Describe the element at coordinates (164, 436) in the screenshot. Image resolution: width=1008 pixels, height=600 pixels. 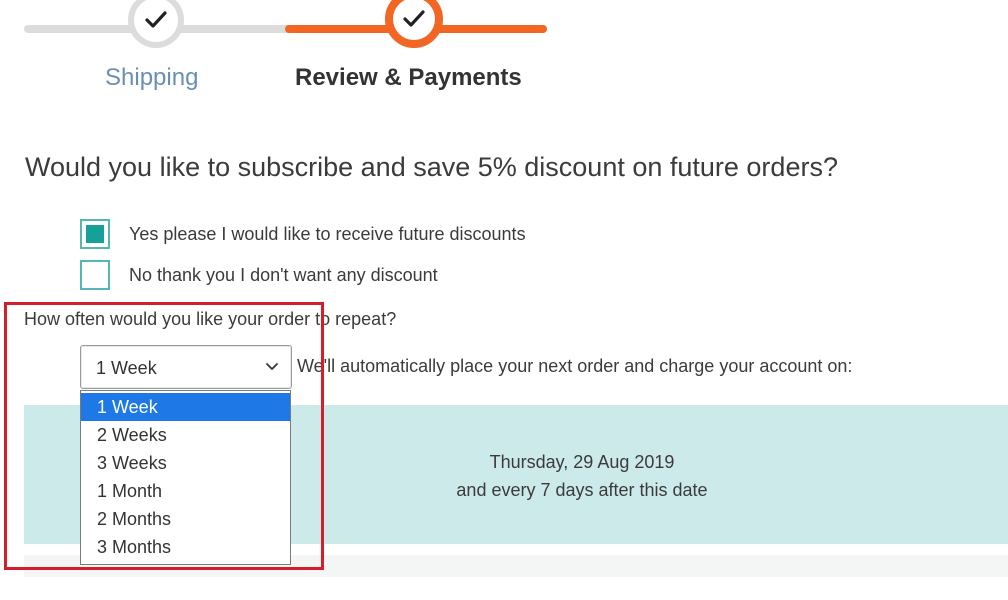
I see `annotation-highlight-frame` at that location.